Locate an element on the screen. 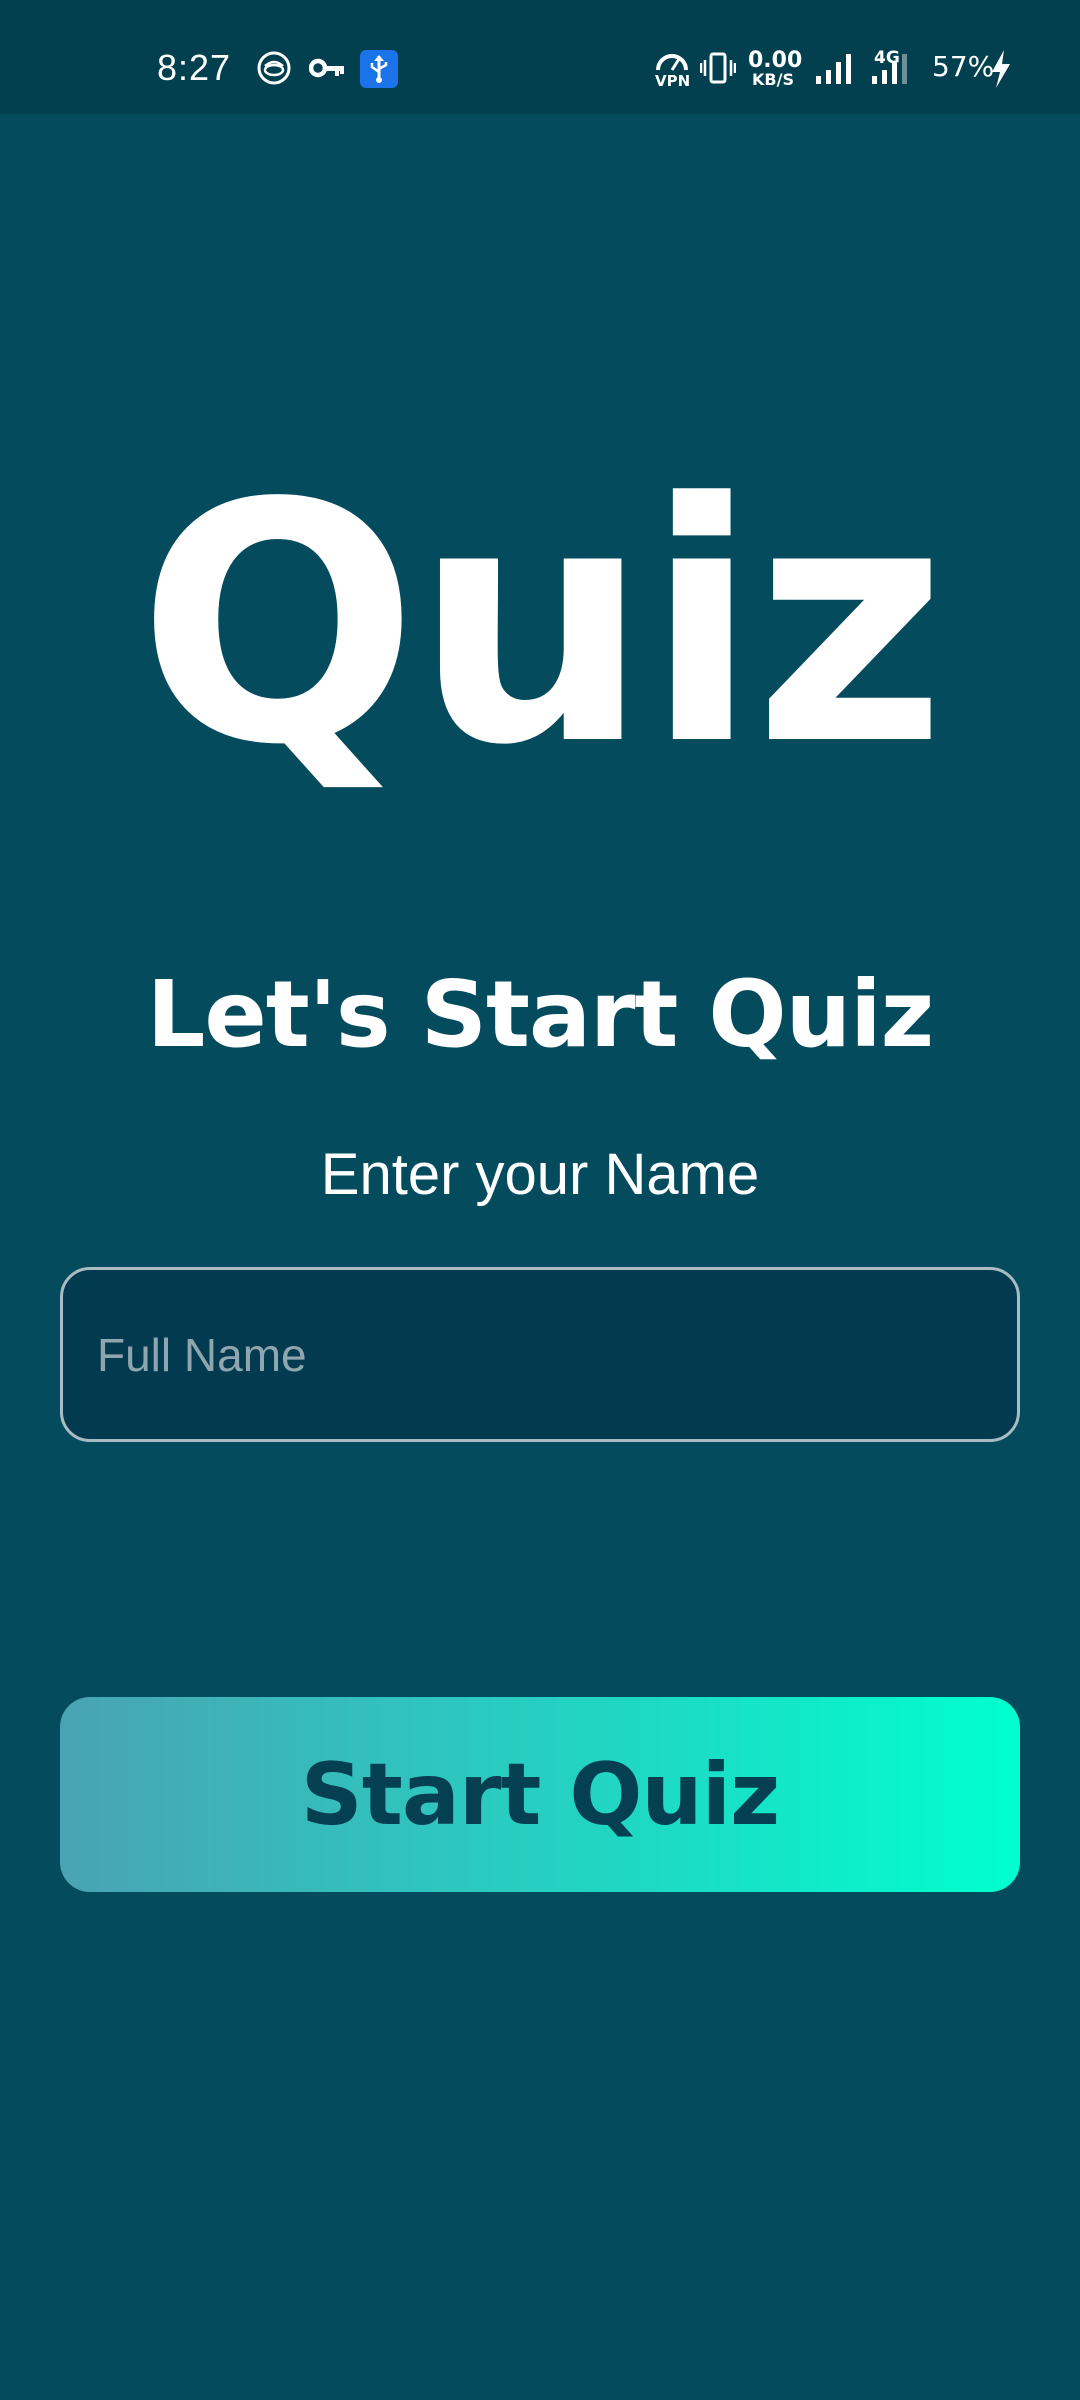 This screenshot has width=1080, height=2400. name-field-container is located at coordinates (540, 1354).